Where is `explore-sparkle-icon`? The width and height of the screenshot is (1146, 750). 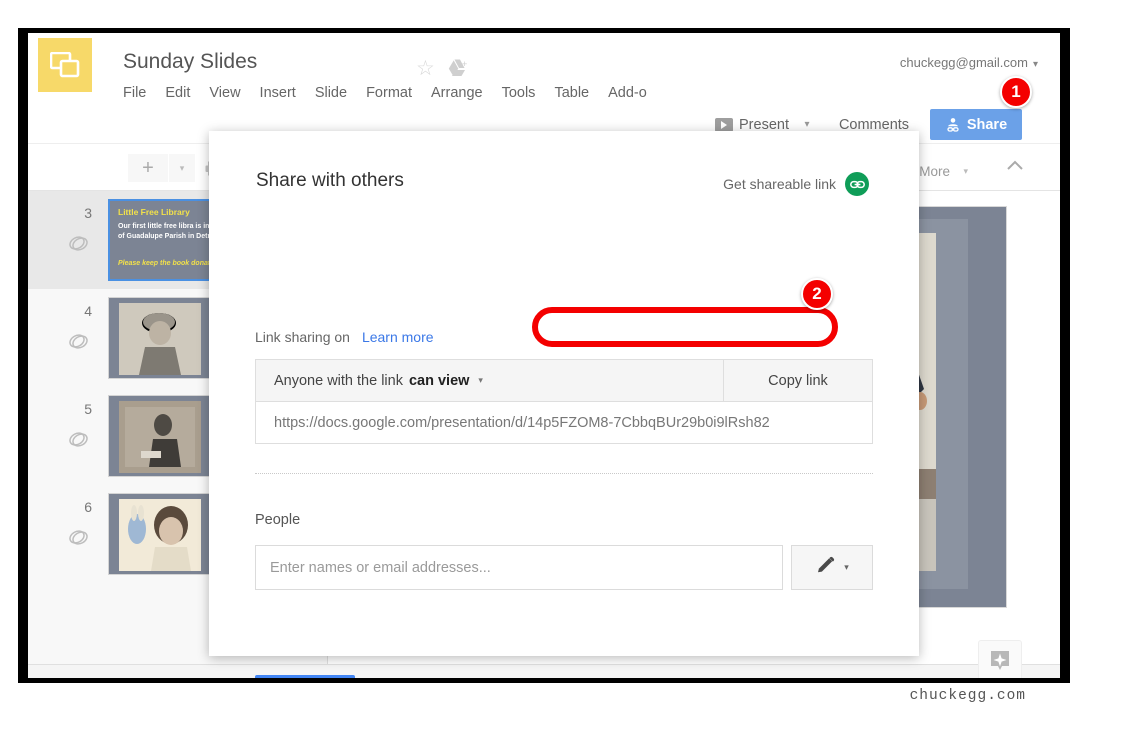
explore-sparkle-icon is located at coordinates (1000, 662).